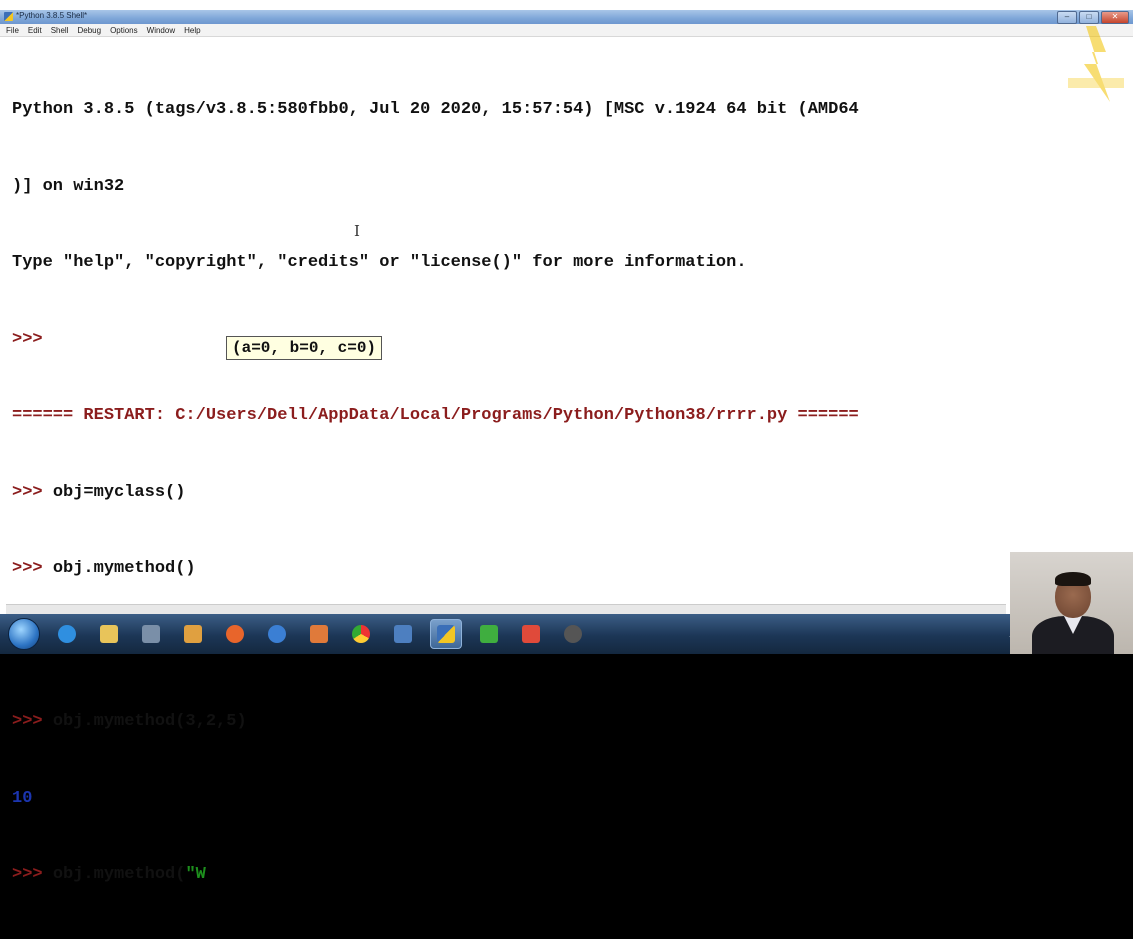  I want to click on app-green-icon, so click(489, 634).